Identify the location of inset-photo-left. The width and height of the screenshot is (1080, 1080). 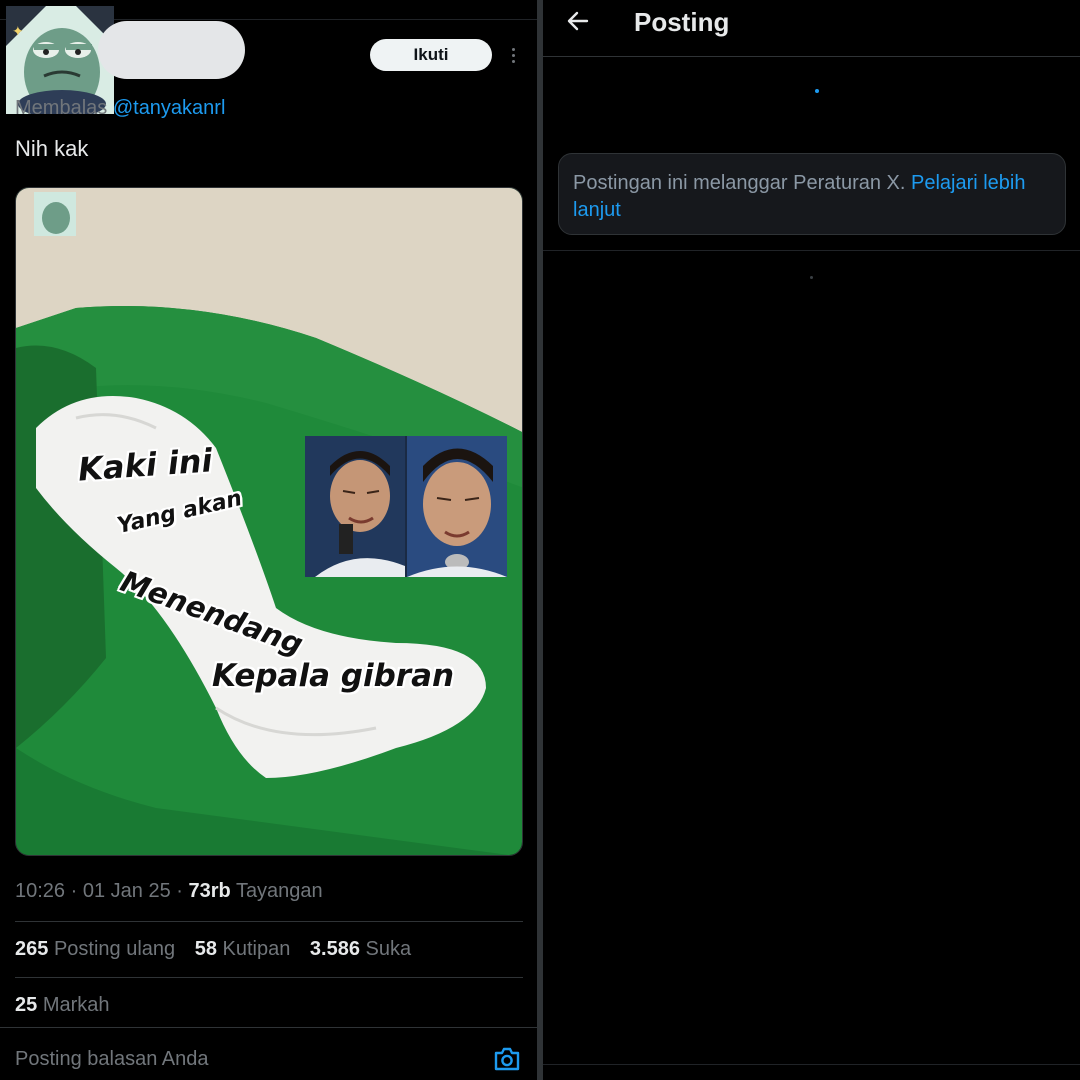
(355, 506).